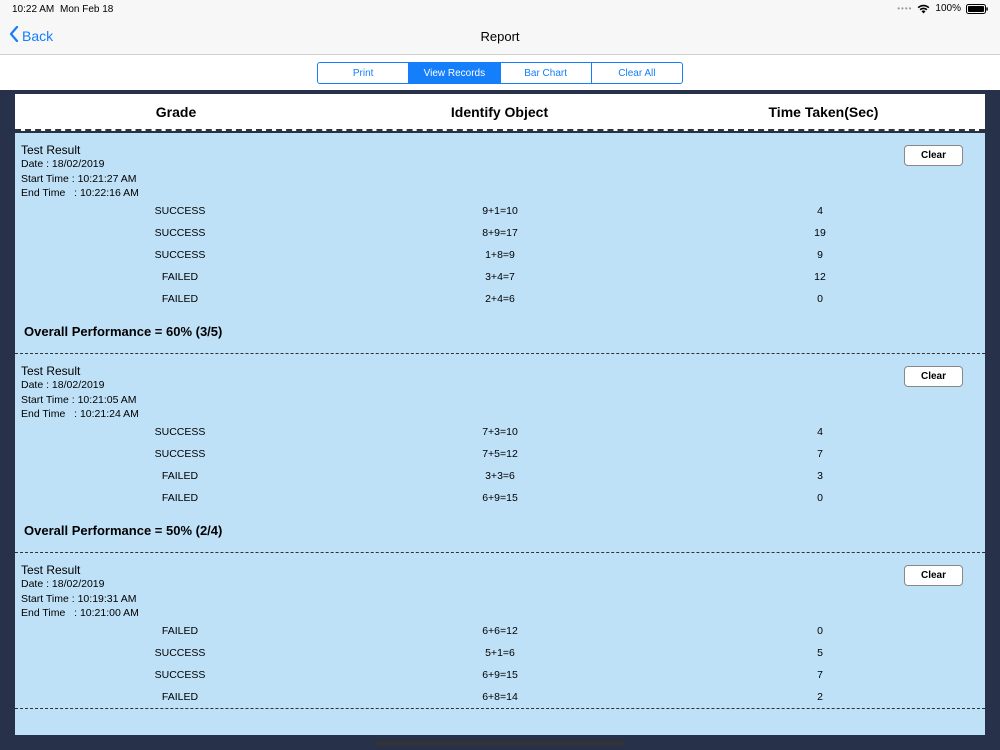  Describe the element at coordinates (80, 193) in the screenshot. I see `record-end-time: End Time : 10:22:16 AM` at that location.